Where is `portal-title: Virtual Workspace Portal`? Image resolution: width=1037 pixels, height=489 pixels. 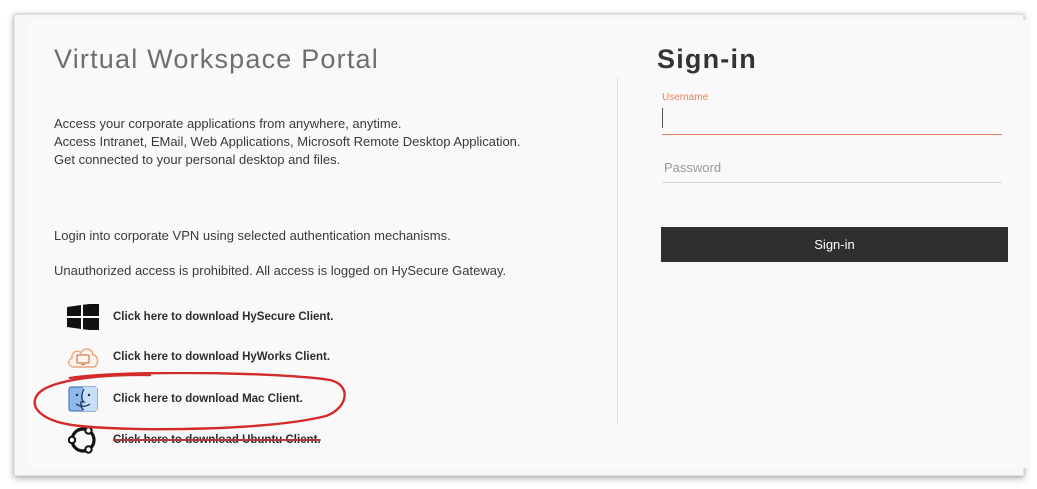 portal-title: Virtual Workspace Portal is located at coordinates (216, 59).